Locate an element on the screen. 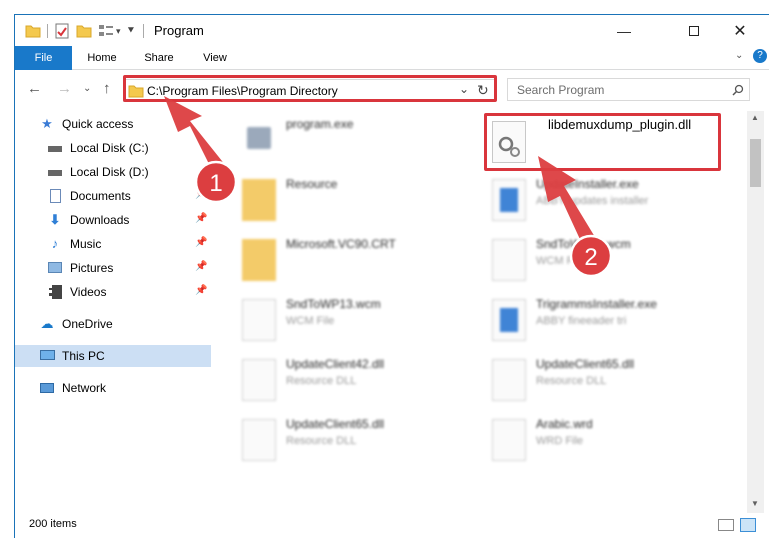 The width and height of the screenshot is (769, 538). file-name: SndToWP13.wcm is located at coordinates (583, 244).